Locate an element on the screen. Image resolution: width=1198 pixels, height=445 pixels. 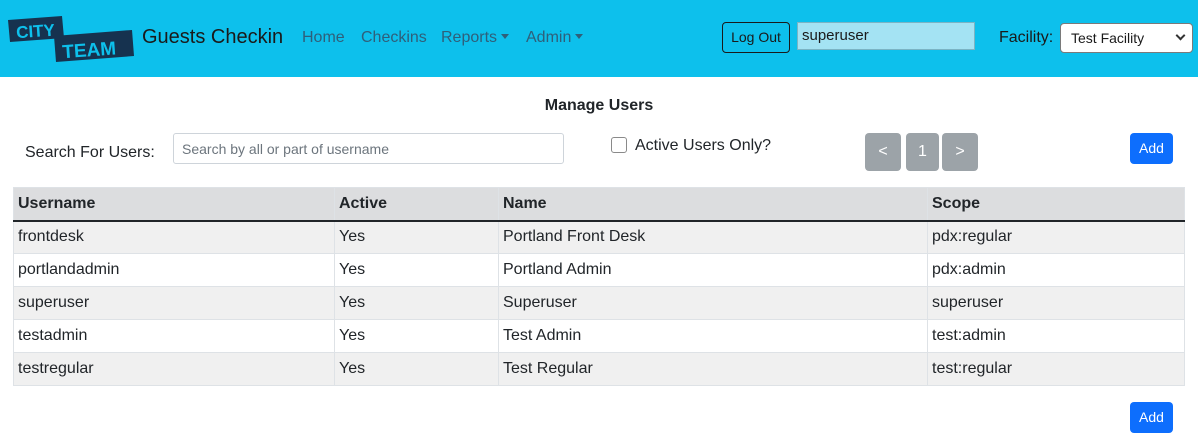
logout-button: Log Out is located at coordinates (756, 37).